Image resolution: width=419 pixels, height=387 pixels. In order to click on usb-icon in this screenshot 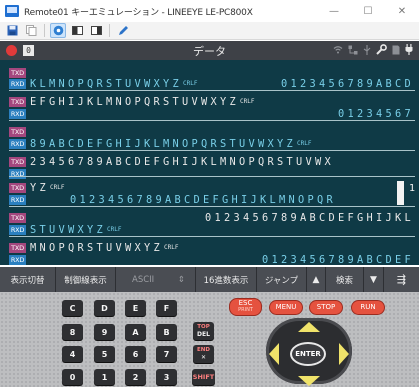, I will do `click(367, 51)`.